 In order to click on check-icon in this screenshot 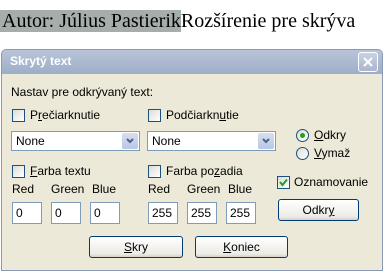, I will do `click(283, 182)`.